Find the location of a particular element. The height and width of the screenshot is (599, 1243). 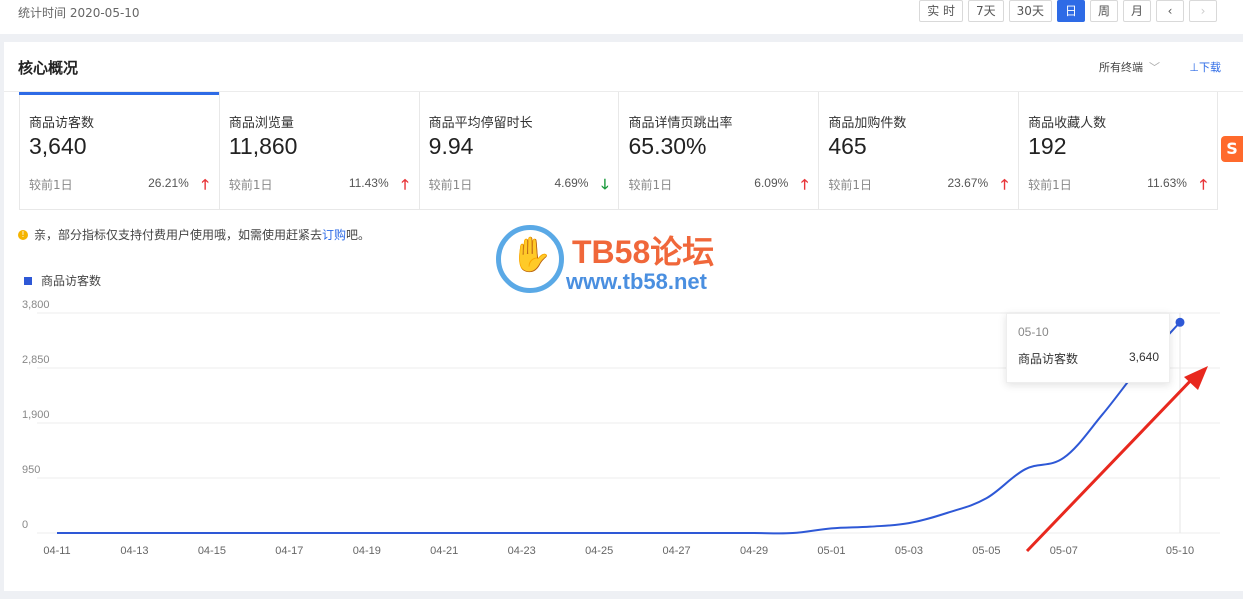

tooltip-value: 3,640 is located at coordinates (1143, 357).